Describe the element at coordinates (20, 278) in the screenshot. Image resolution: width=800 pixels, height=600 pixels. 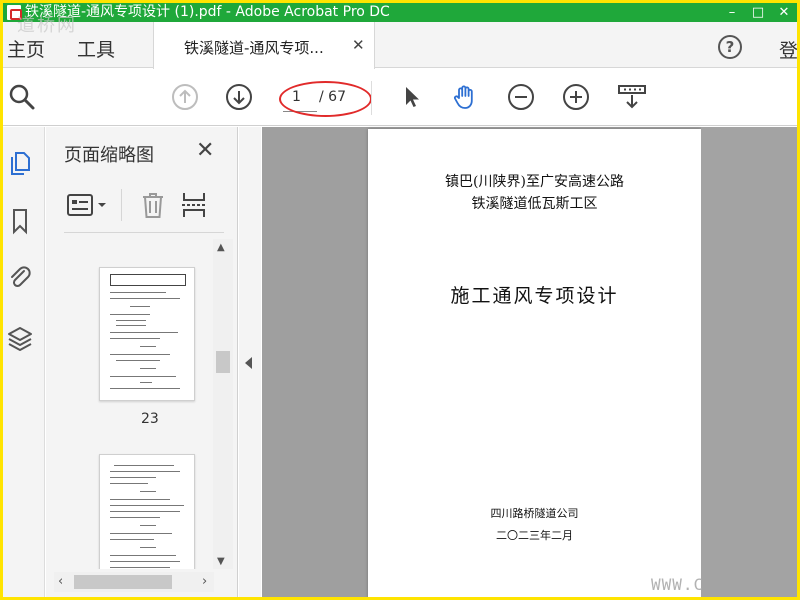
I see `attachments-icon` at that location.